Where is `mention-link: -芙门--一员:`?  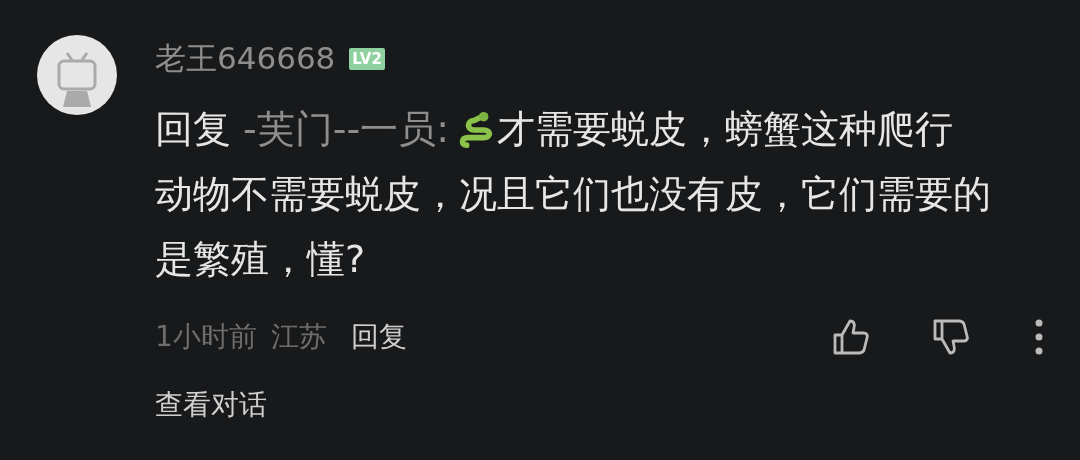 mention-link: -芙门--一员: is located at coordinates (346, 129).